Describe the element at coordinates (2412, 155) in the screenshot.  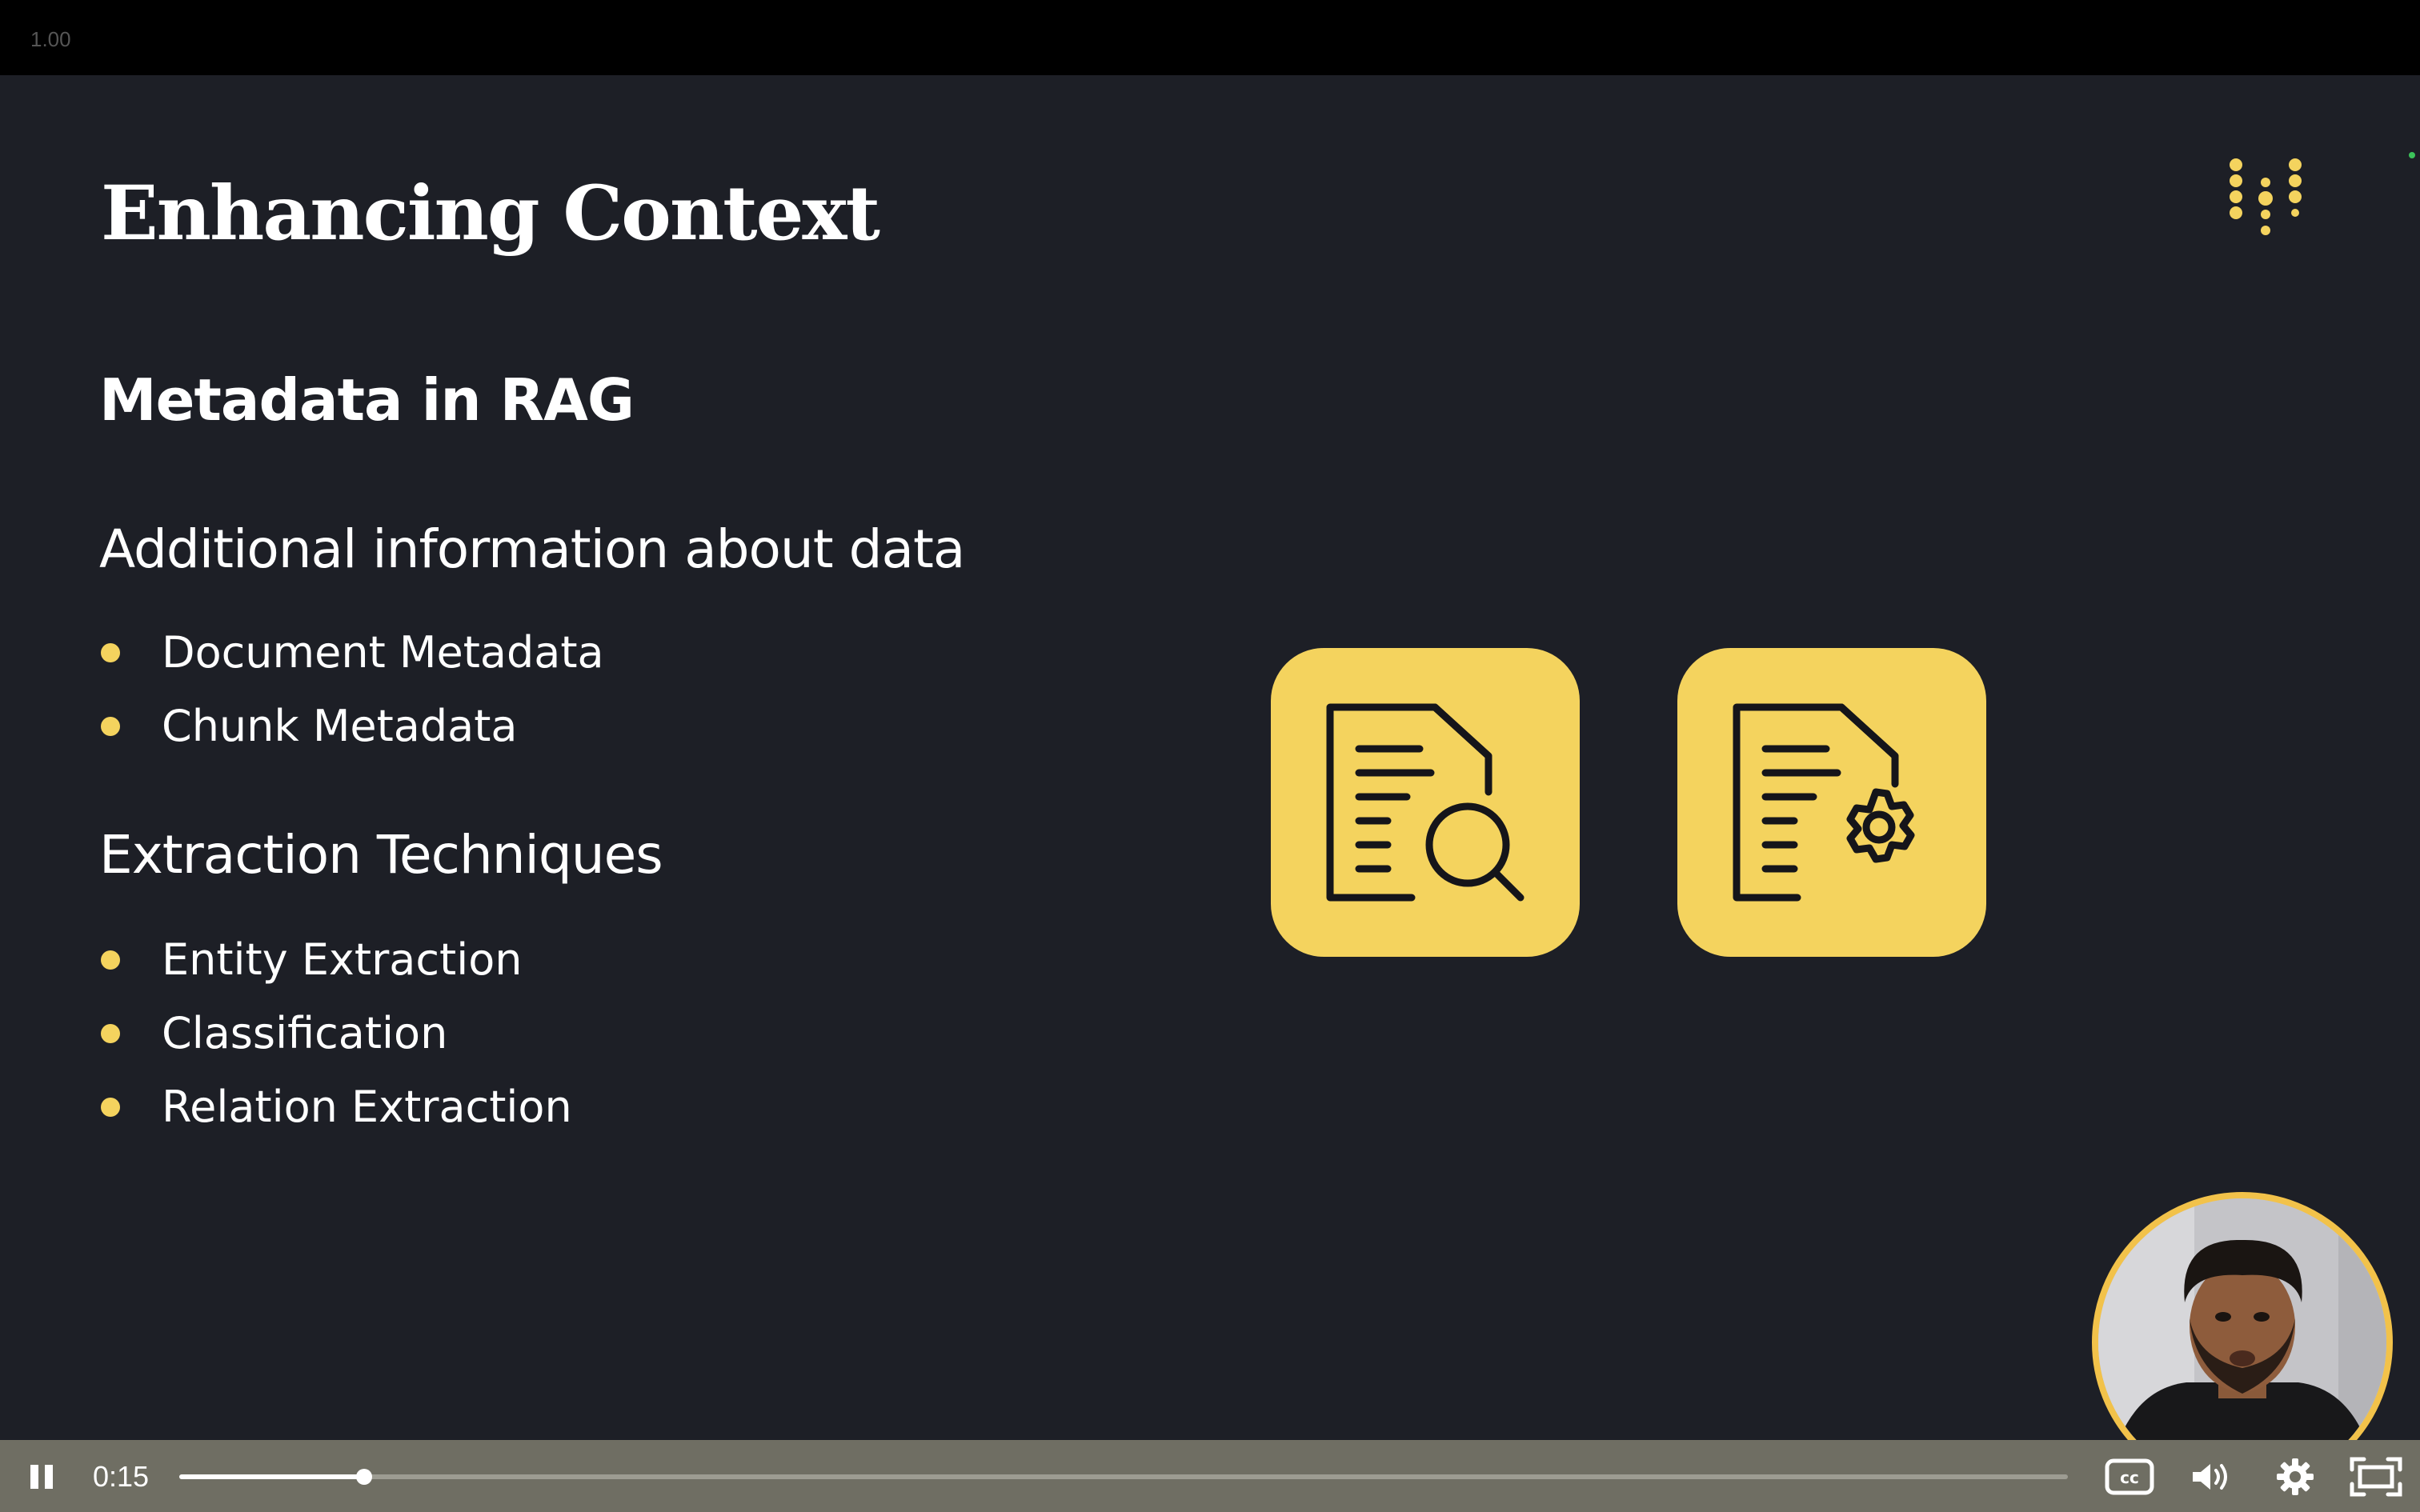
I see `status-indicator` at that location.